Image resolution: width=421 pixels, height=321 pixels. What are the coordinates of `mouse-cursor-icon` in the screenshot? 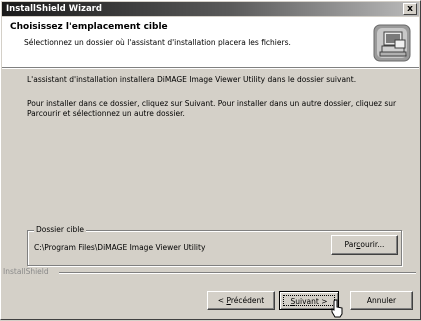 It's located at (337, 309).